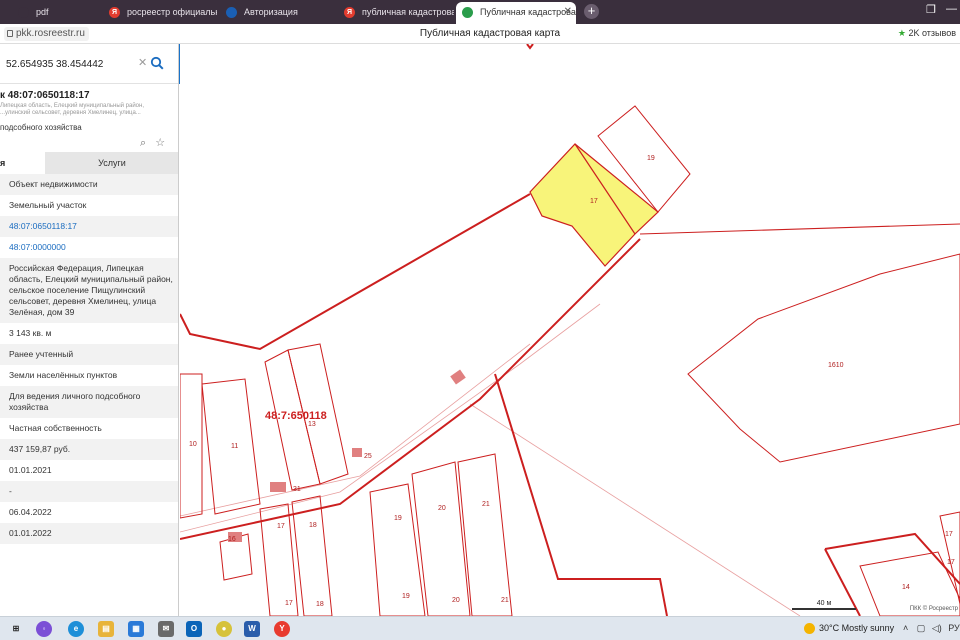 This screenshot has height=640, width=960. What do you see at coordinates (63, 375) in the screenshot?
I see `property-row: Земли населённых пунктов` at bounding box center [63, 375].